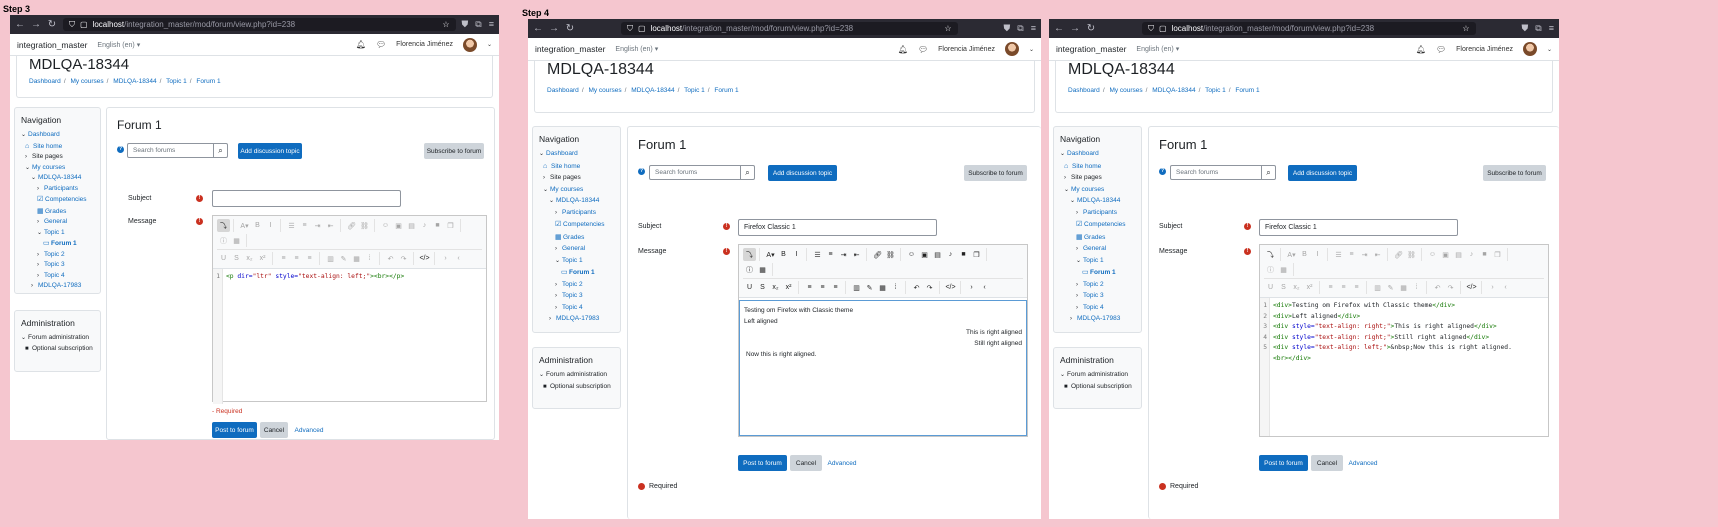  Describe the element at coordinates (1304, 254) in the screenshot. I see `bold-icon: B` at that location.